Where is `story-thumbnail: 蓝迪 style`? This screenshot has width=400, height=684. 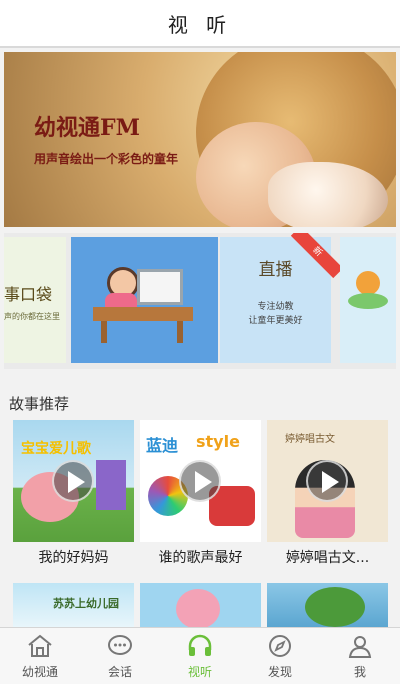 story-thumbnail: 蓝迪 style is located at coordinates (200, 481).